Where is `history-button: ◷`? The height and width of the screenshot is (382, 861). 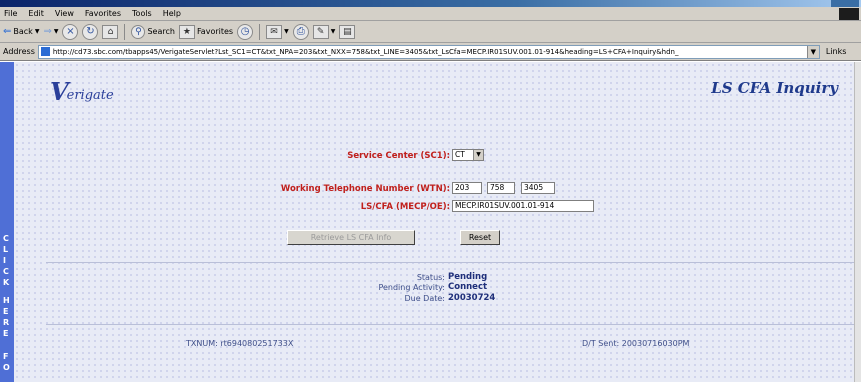 history-button: ◷ is located at coordinates (245, 31).